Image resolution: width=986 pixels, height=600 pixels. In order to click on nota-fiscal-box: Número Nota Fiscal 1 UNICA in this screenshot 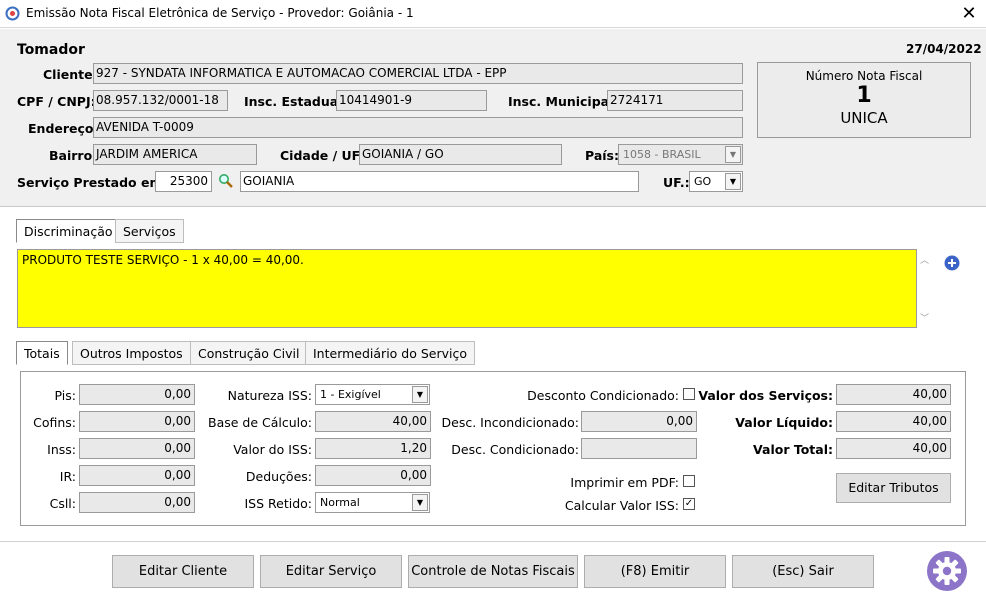, I will do `click(864, 100)`.